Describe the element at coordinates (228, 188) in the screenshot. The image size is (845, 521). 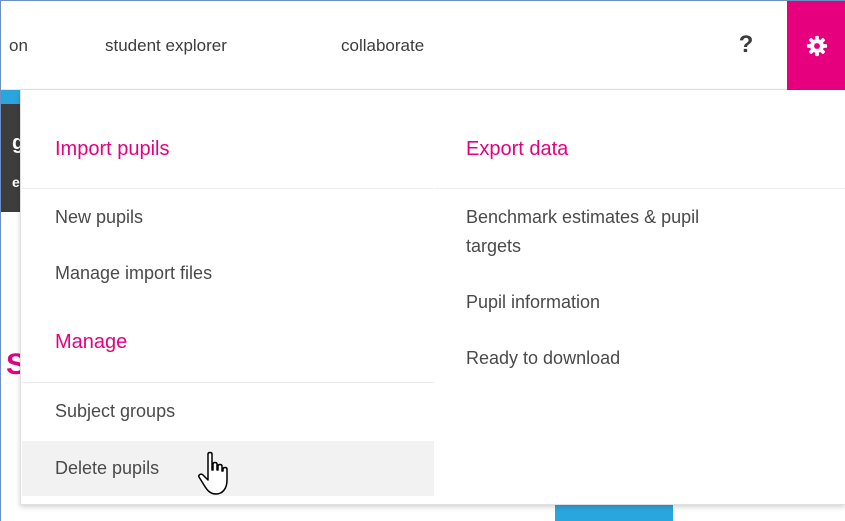
I see `import-divider` at that location.